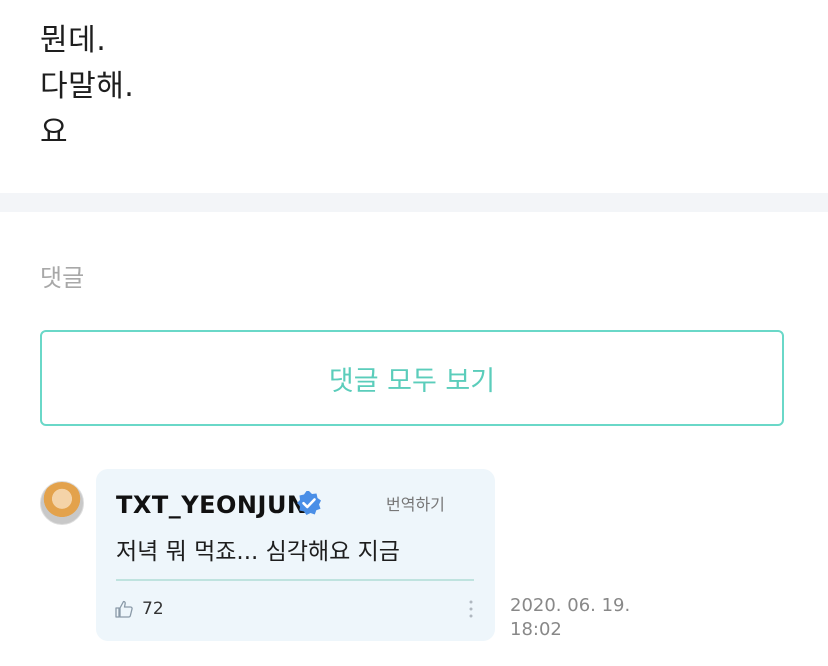 The image size is (828, 666). What do you see at coordinates (590, 618) in the screenshot?
I see `comment-timestamp: 2020. 06. 19. 18:02` at bounding box center [590, 618].